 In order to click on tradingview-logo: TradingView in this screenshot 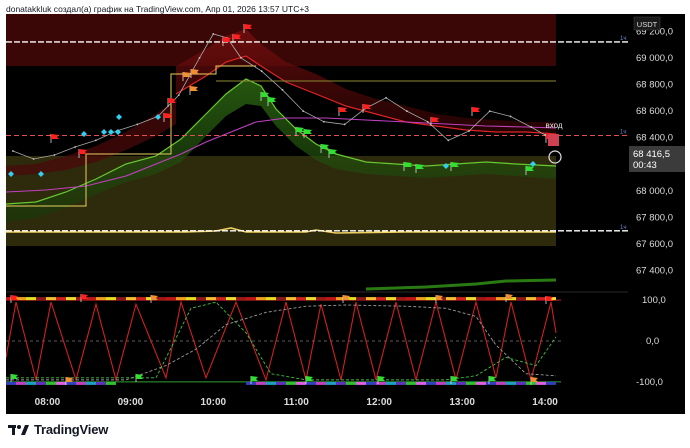, I will do `click(58, 429)`.